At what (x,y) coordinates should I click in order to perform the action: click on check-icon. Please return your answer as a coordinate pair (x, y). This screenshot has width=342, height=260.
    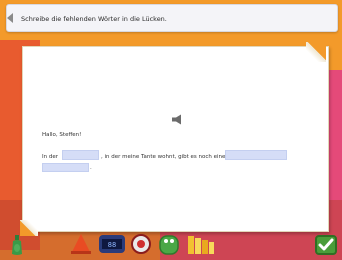
    Looking at the image, I should click on (326, 244).